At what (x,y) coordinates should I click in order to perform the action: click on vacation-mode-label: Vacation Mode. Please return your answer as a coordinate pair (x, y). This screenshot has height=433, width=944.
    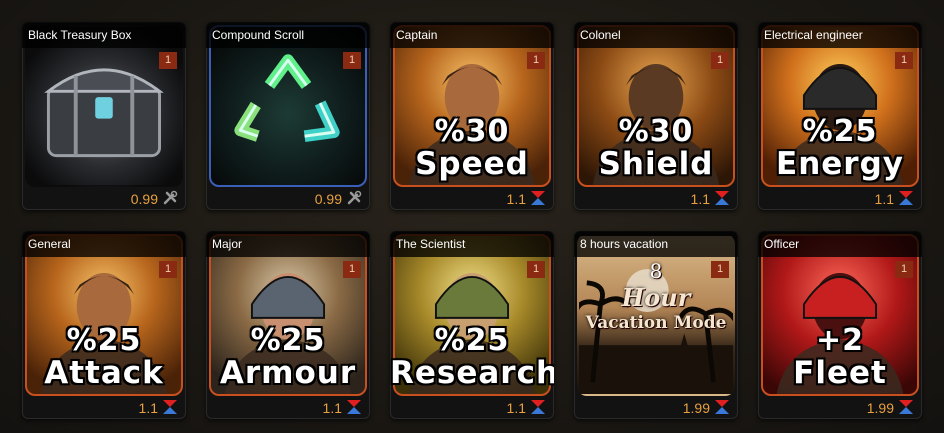
    Looking at the image, I should click on (656, 323).